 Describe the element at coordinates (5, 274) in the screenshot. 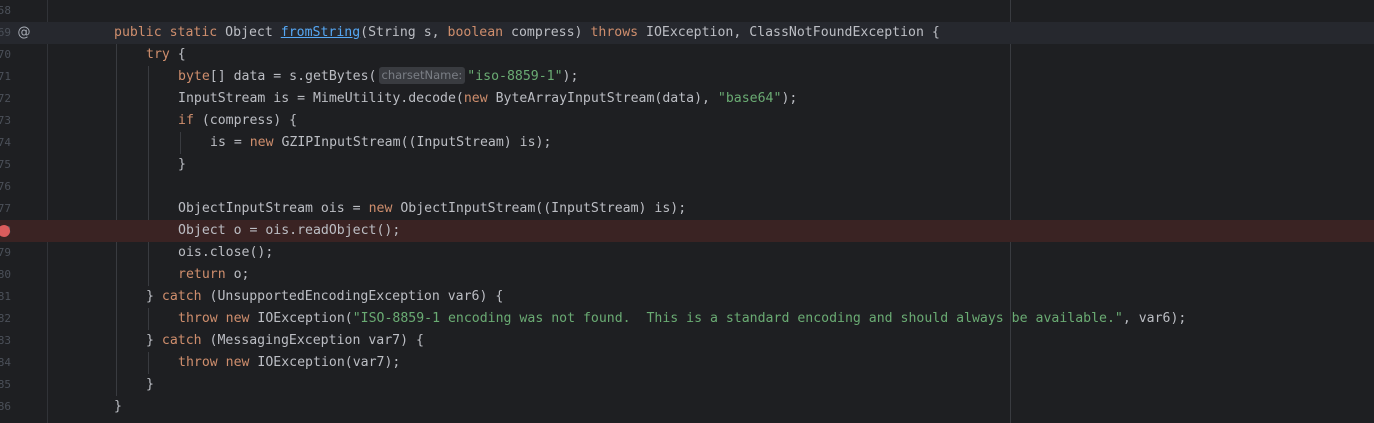

I see `line-number: 80` at that location.